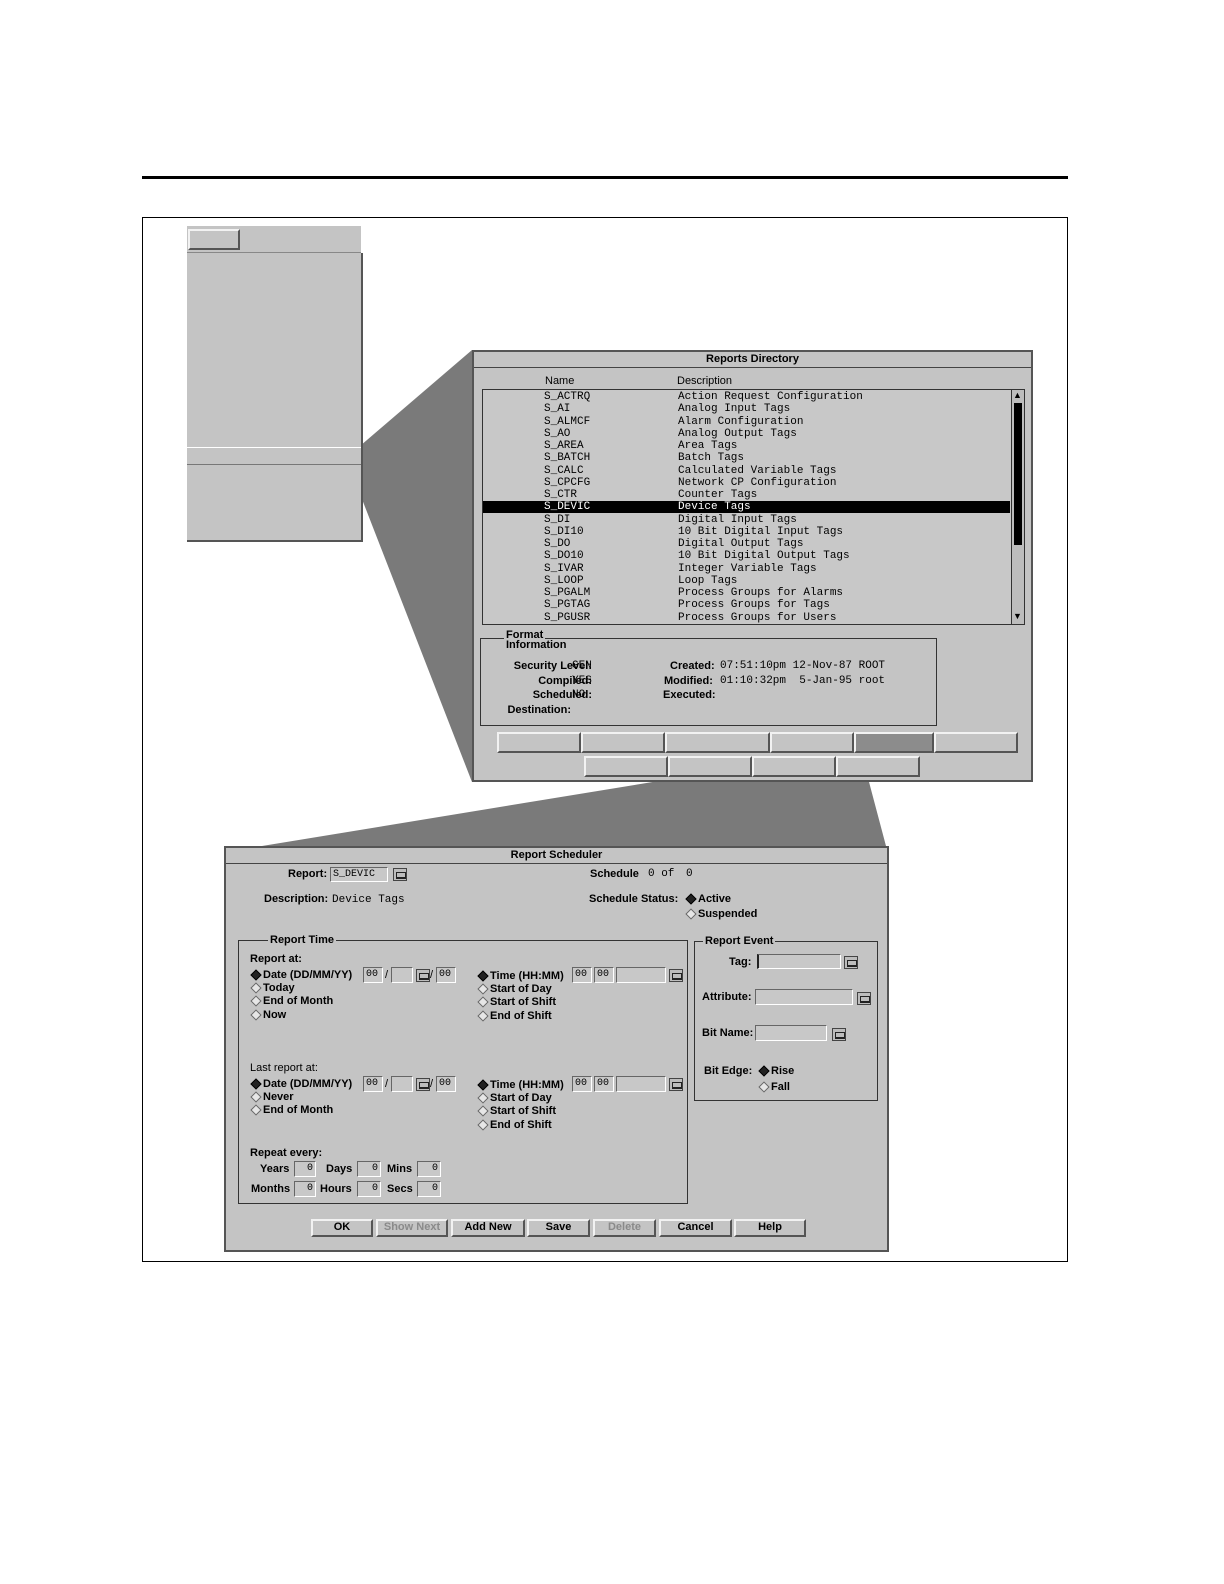 This screenshot has width=1224, height=1584. Describe the element at coordinates (305, 1189) in the screenshot. I see `months-field: 0` at that location.